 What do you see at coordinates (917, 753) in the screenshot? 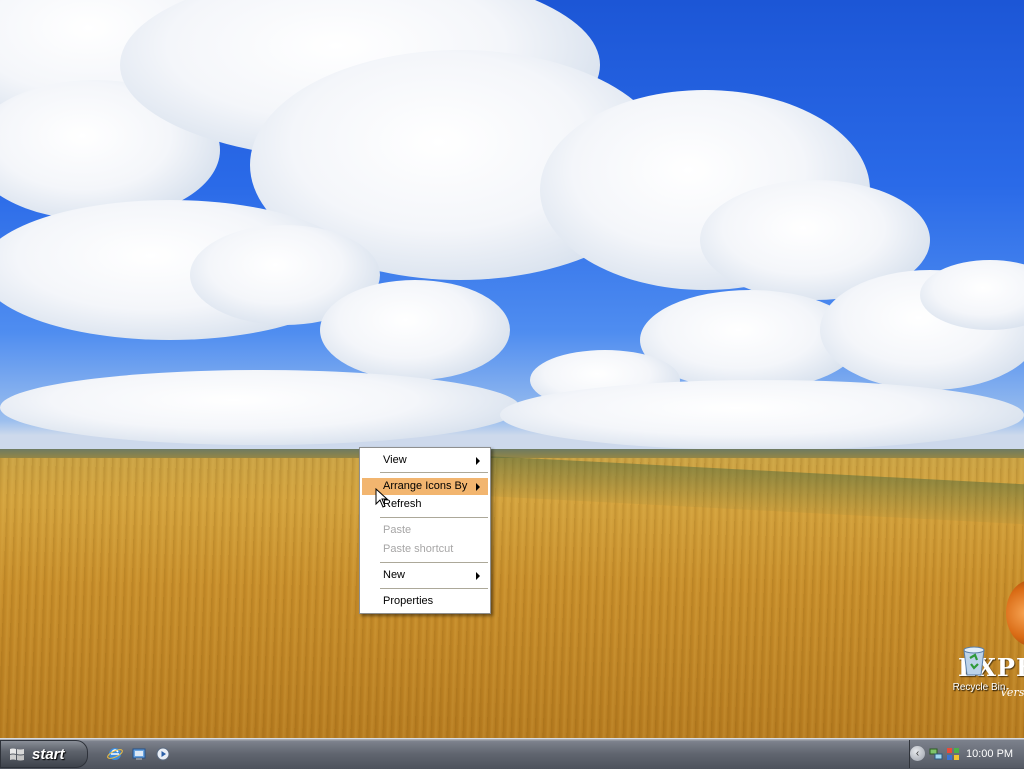
I see `show-hidden-icons-chevron: ‹` at bounding box center [917, 753].